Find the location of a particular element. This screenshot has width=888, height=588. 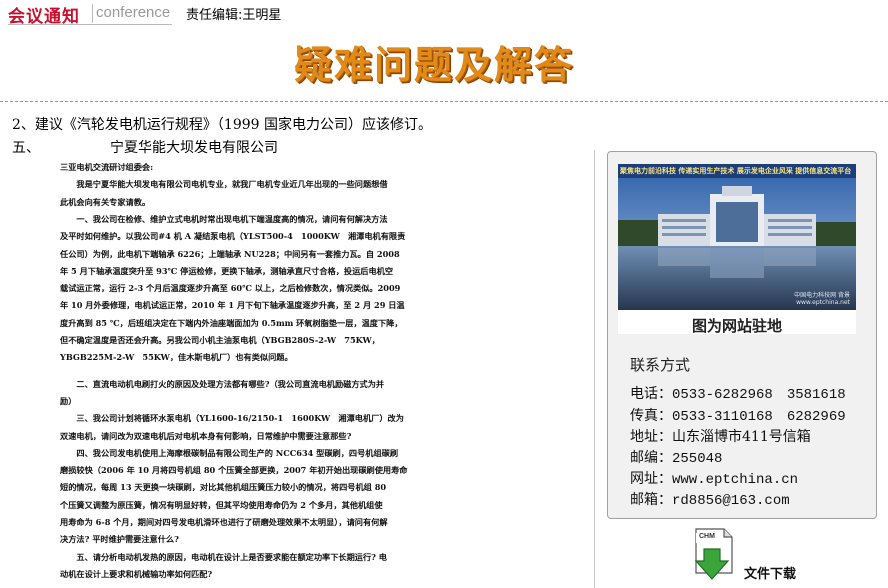

download-label: 文件下载 is located at coordinates (770, 572).